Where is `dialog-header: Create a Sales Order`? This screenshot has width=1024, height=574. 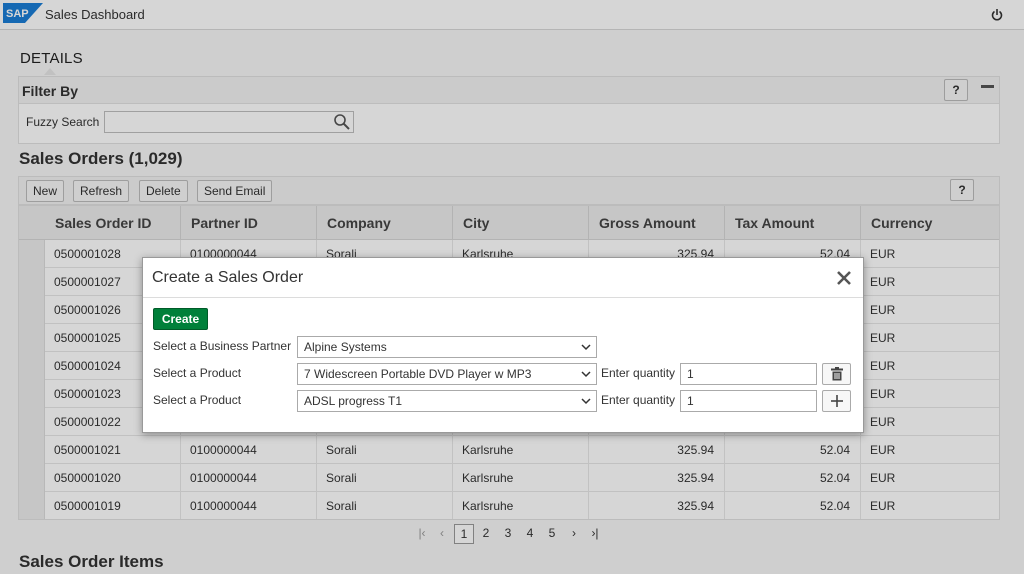
dialog-header: Create a Sales Order is located at coordinates (503, 278).